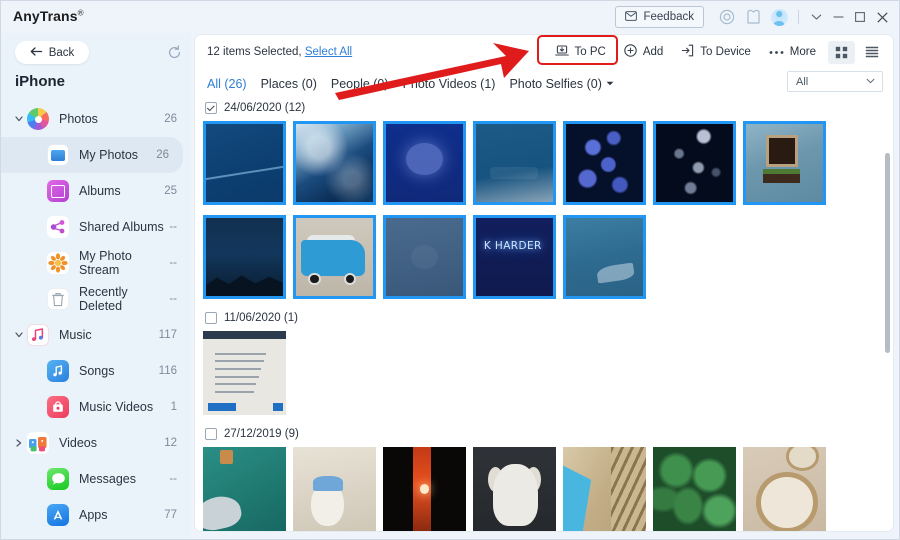 This screenshot has height=540, width=900. I want to click on photo-grey-blue, so click(424, 257).